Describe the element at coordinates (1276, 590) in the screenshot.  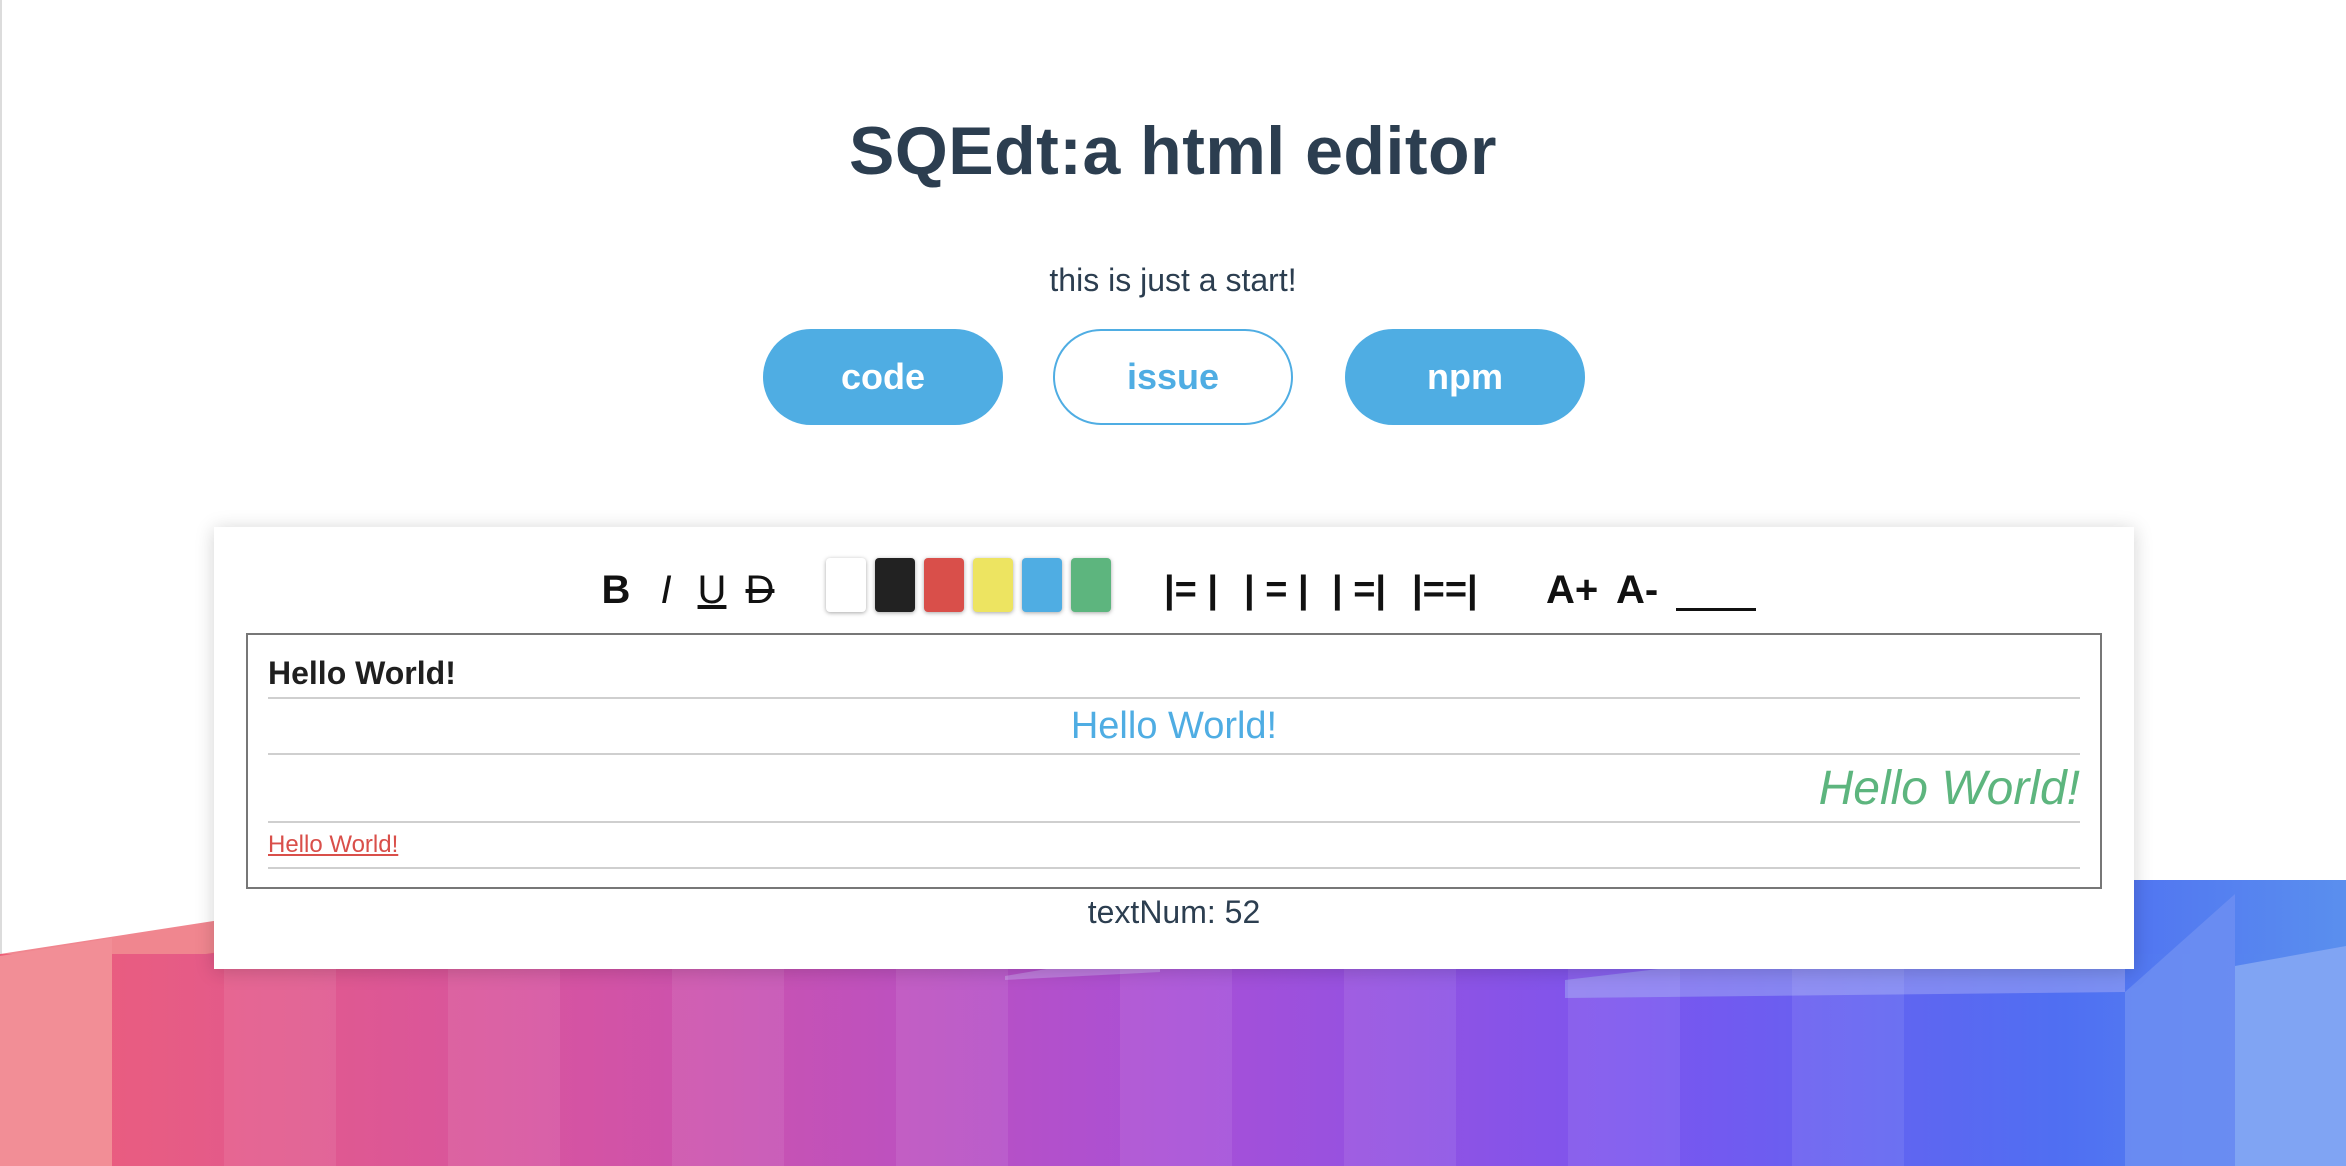
I see `align-center-button: | = |` at that location.